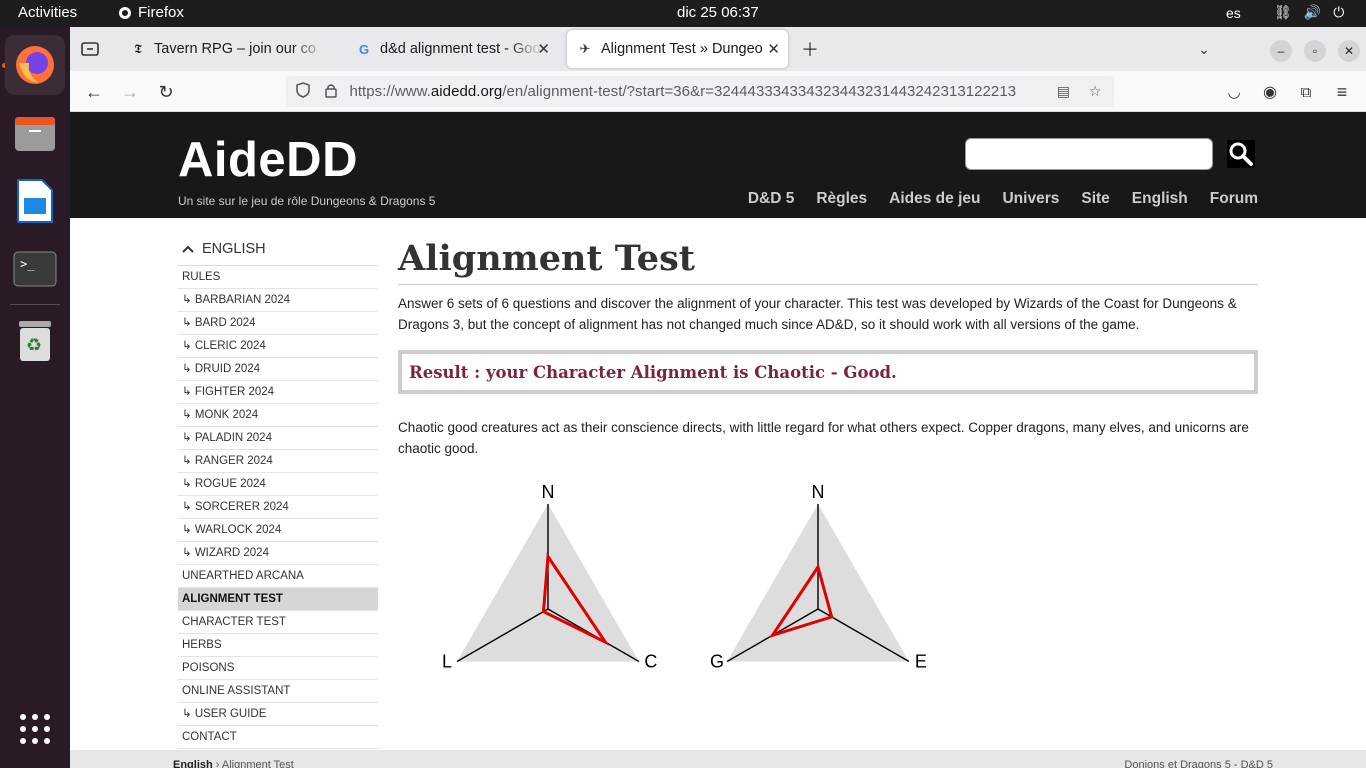 Image resolution: width=1366 pixels, height=768 pixels. I want to click on extensions-button: ⧉, so click(1306, 92).